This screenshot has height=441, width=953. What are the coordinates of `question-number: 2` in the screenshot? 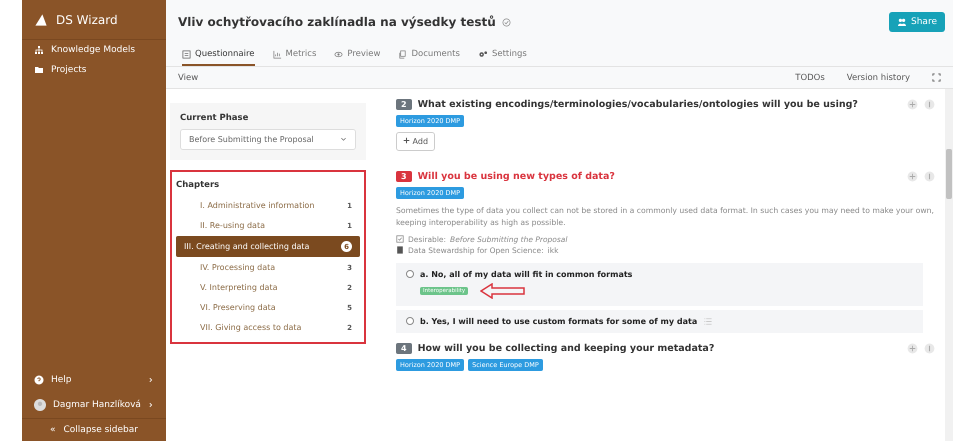 It's located at (404, 104).